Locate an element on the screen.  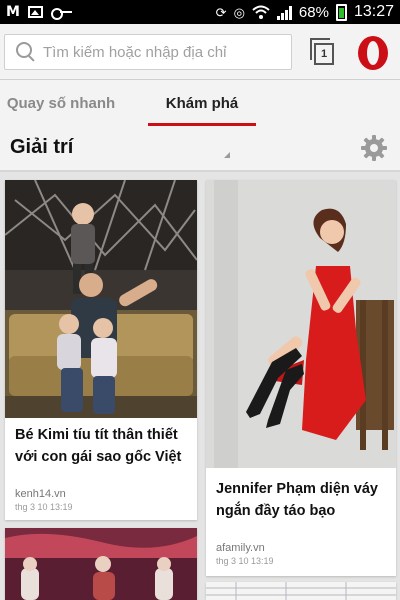
address-bar: Tìm kiếm hoặc nhập địa chỉ 1 is located at coordinates (200, 52).